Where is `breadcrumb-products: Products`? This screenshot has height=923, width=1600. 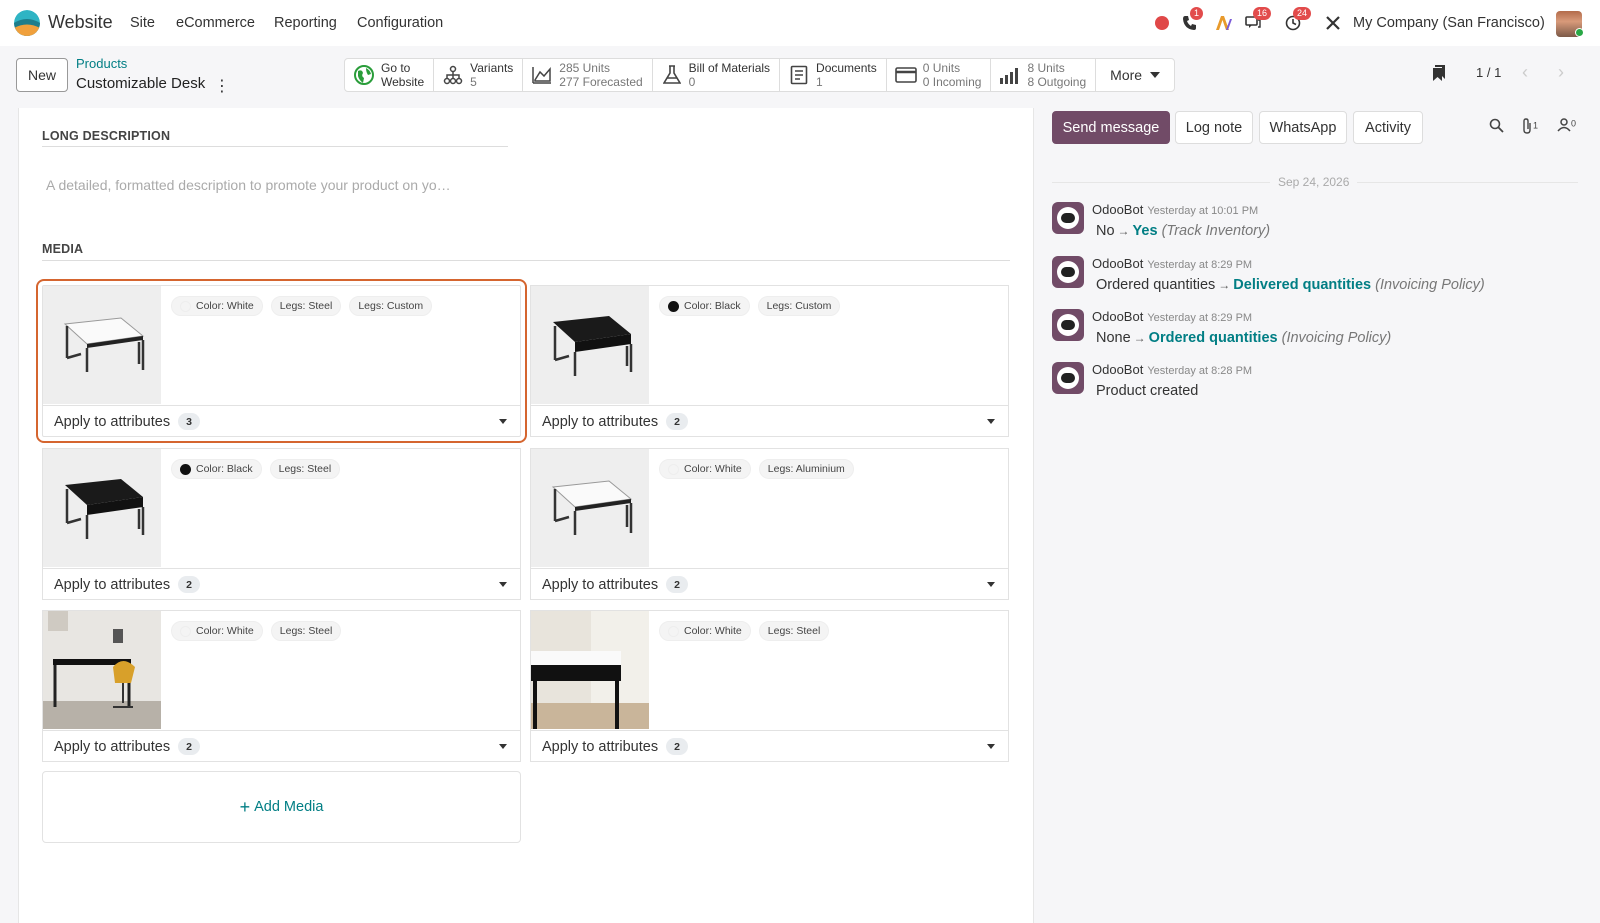 breadcrumb-products: Products is located at coordinates (101, 63).